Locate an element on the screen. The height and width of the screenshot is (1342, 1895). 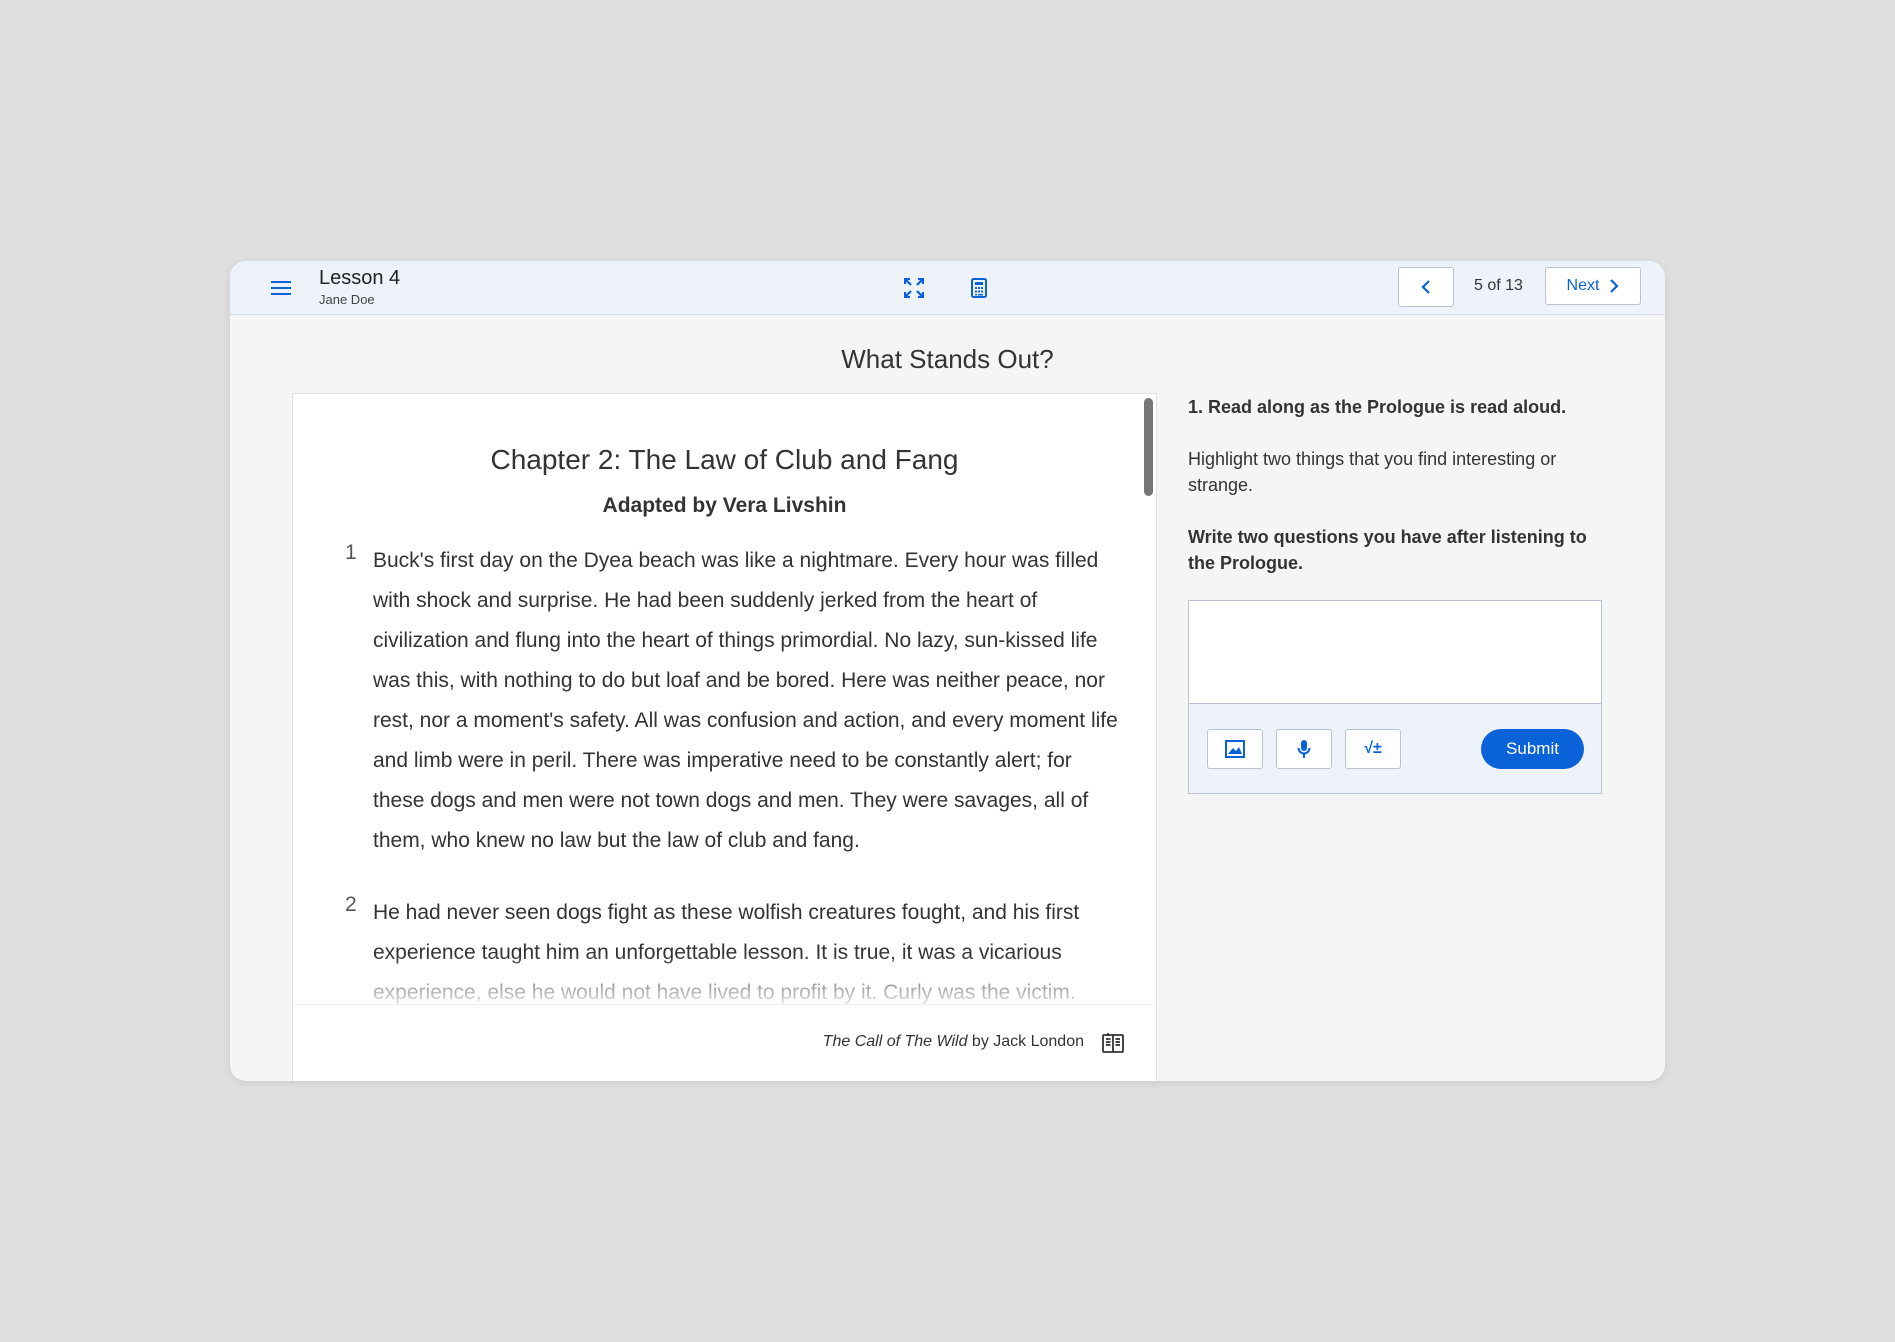
paragraph-number: 1 is located at coordinates (351, 552).